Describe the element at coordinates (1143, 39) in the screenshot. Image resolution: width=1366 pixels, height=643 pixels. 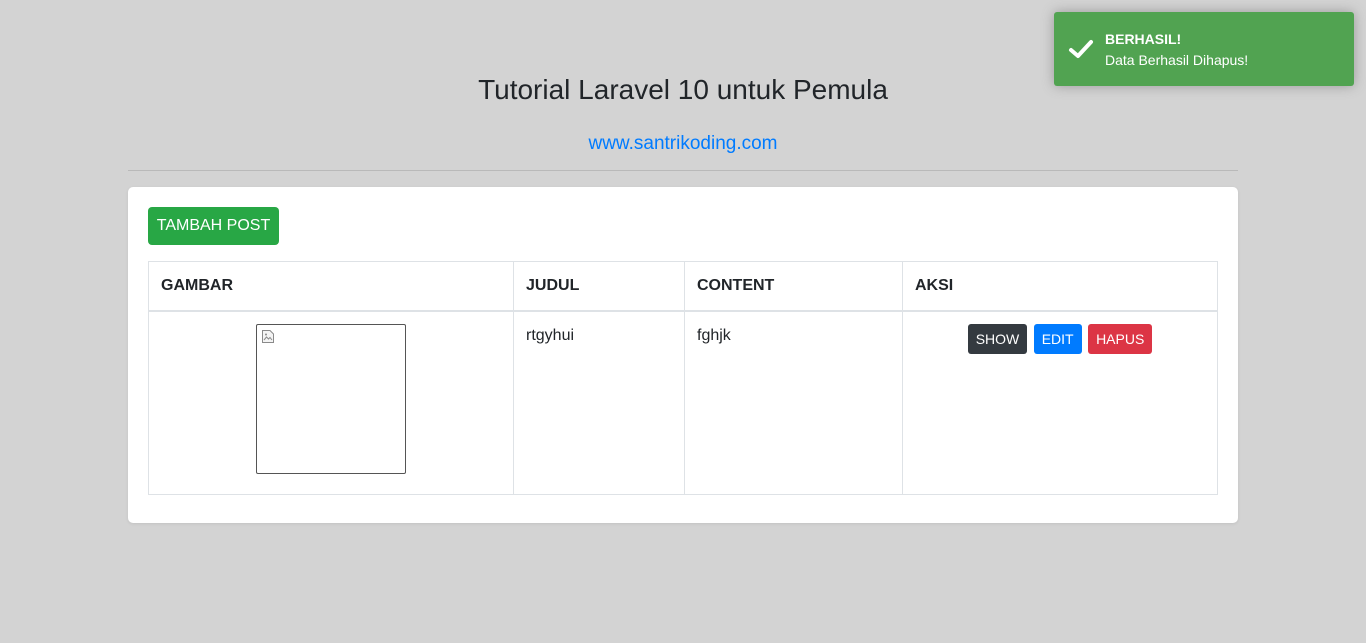
I see `toast-title: BERHASIL!` at that location.